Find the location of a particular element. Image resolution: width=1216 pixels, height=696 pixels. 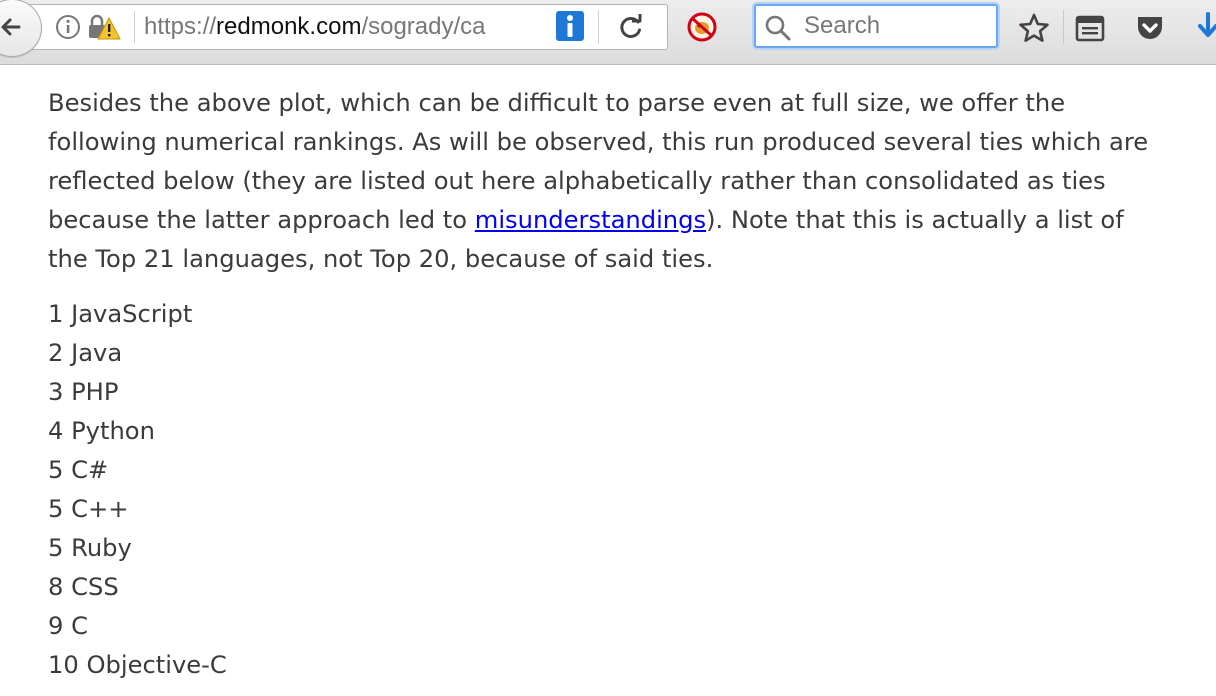

ranking-item: 3 PHP is located at coordinates (608, 392).